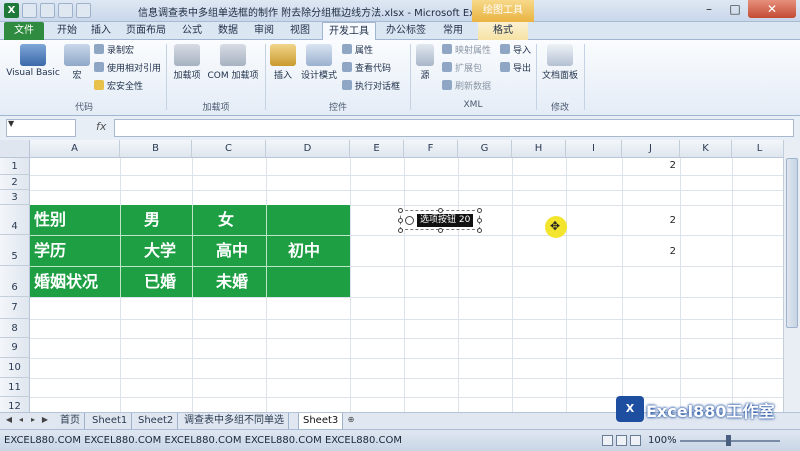 This screenshot has height=451, width=800. Describe the element at coordinates (101, 126) in the screenshot. I see `insert-function-icon: fx` at that location.